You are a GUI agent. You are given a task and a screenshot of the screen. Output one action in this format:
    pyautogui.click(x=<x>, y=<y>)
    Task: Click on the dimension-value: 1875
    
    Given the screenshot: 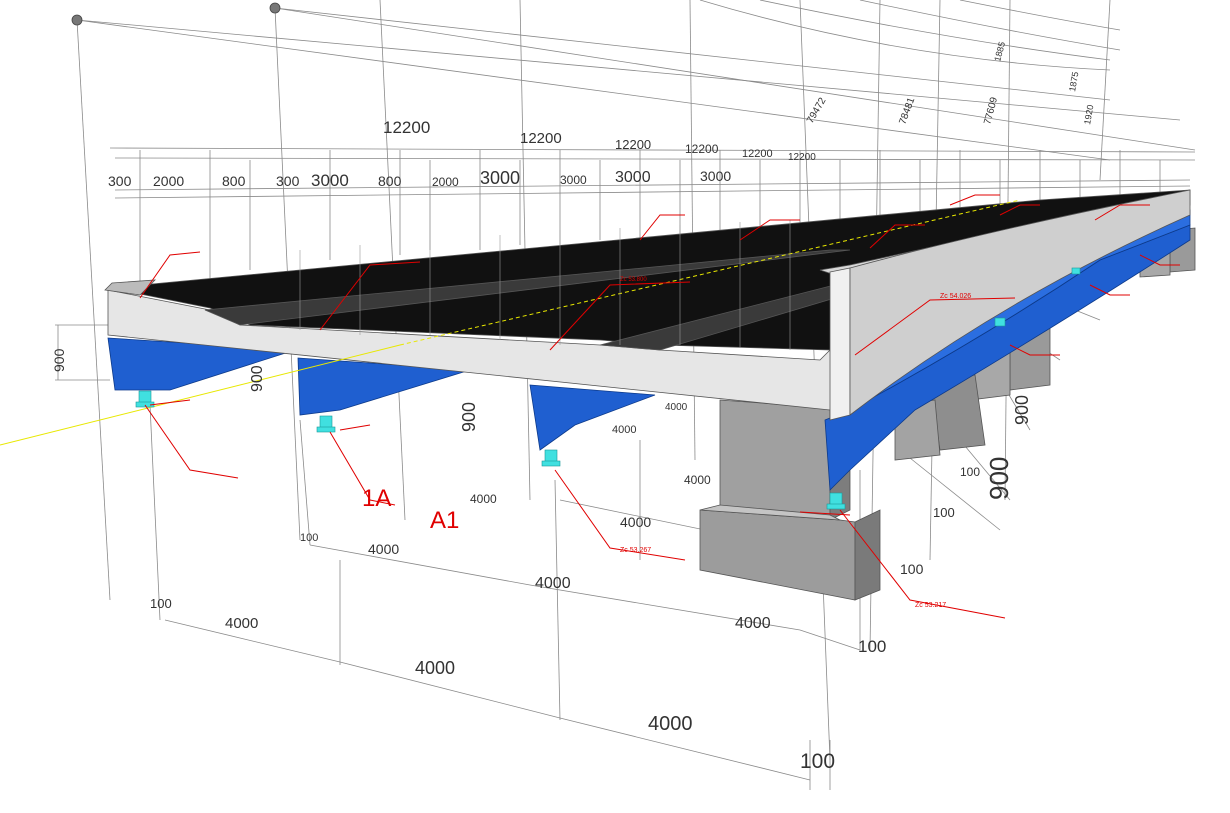 What is the action you would take?
    pyautogui.click(x=1073, y=81)
    